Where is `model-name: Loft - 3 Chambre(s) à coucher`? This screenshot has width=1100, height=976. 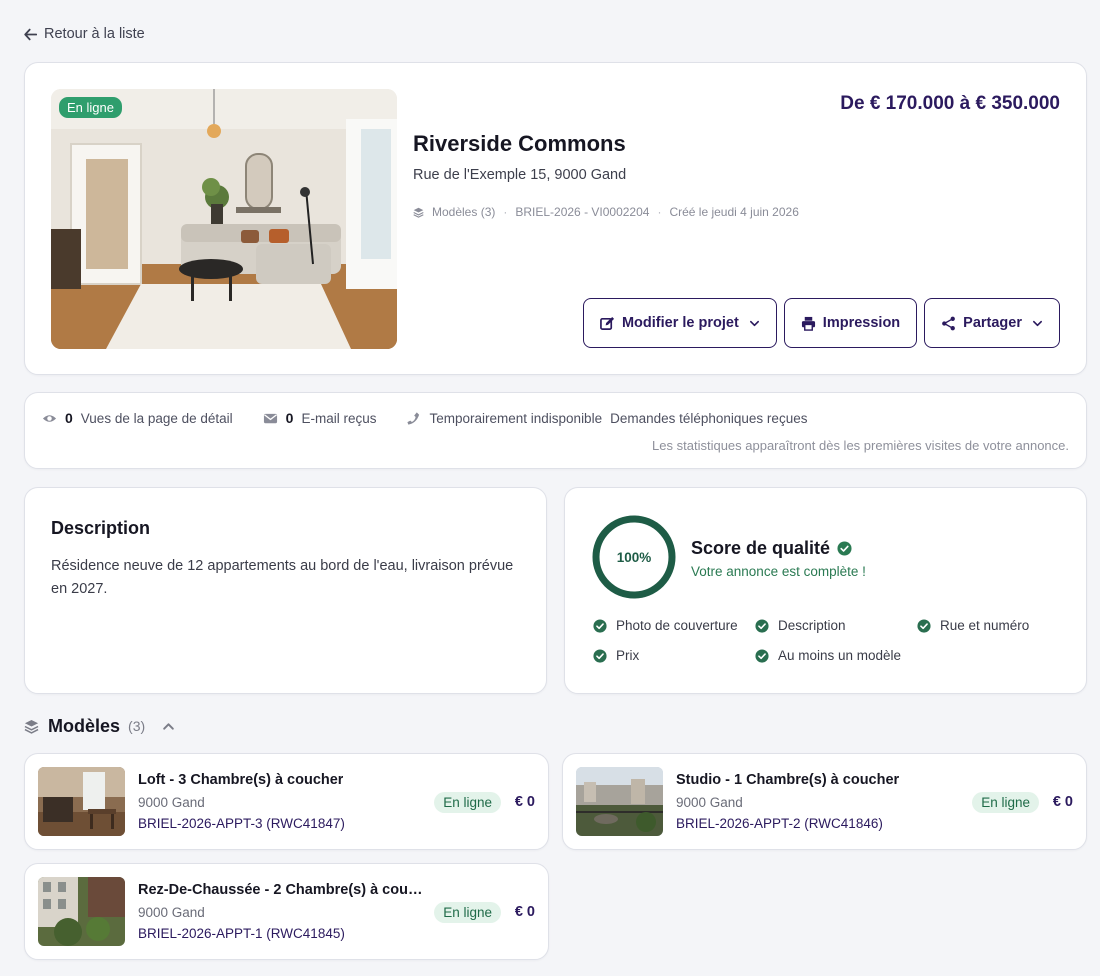
model-name: Loft - 3 Chambre(s) à coucher is located at coordinates (241, 780).